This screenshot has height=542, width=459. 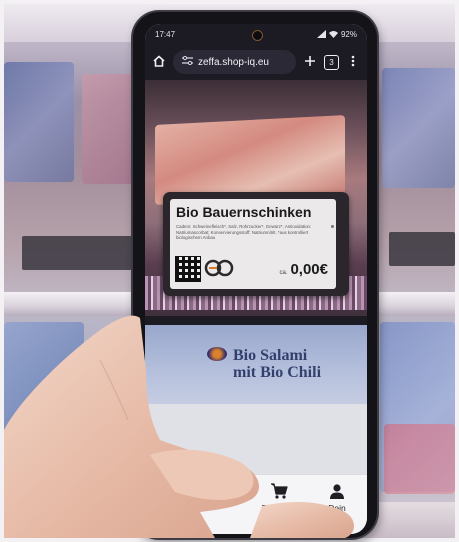 I want to click on tab-switcher-button: 3, so click(x=331, y=62).